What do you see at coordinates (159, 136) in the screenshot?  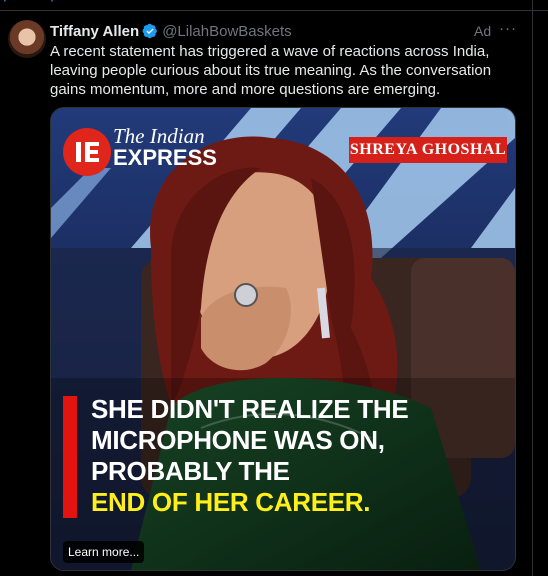 I see `logo-line-1: The Indian` at bounding box center [159, 136].